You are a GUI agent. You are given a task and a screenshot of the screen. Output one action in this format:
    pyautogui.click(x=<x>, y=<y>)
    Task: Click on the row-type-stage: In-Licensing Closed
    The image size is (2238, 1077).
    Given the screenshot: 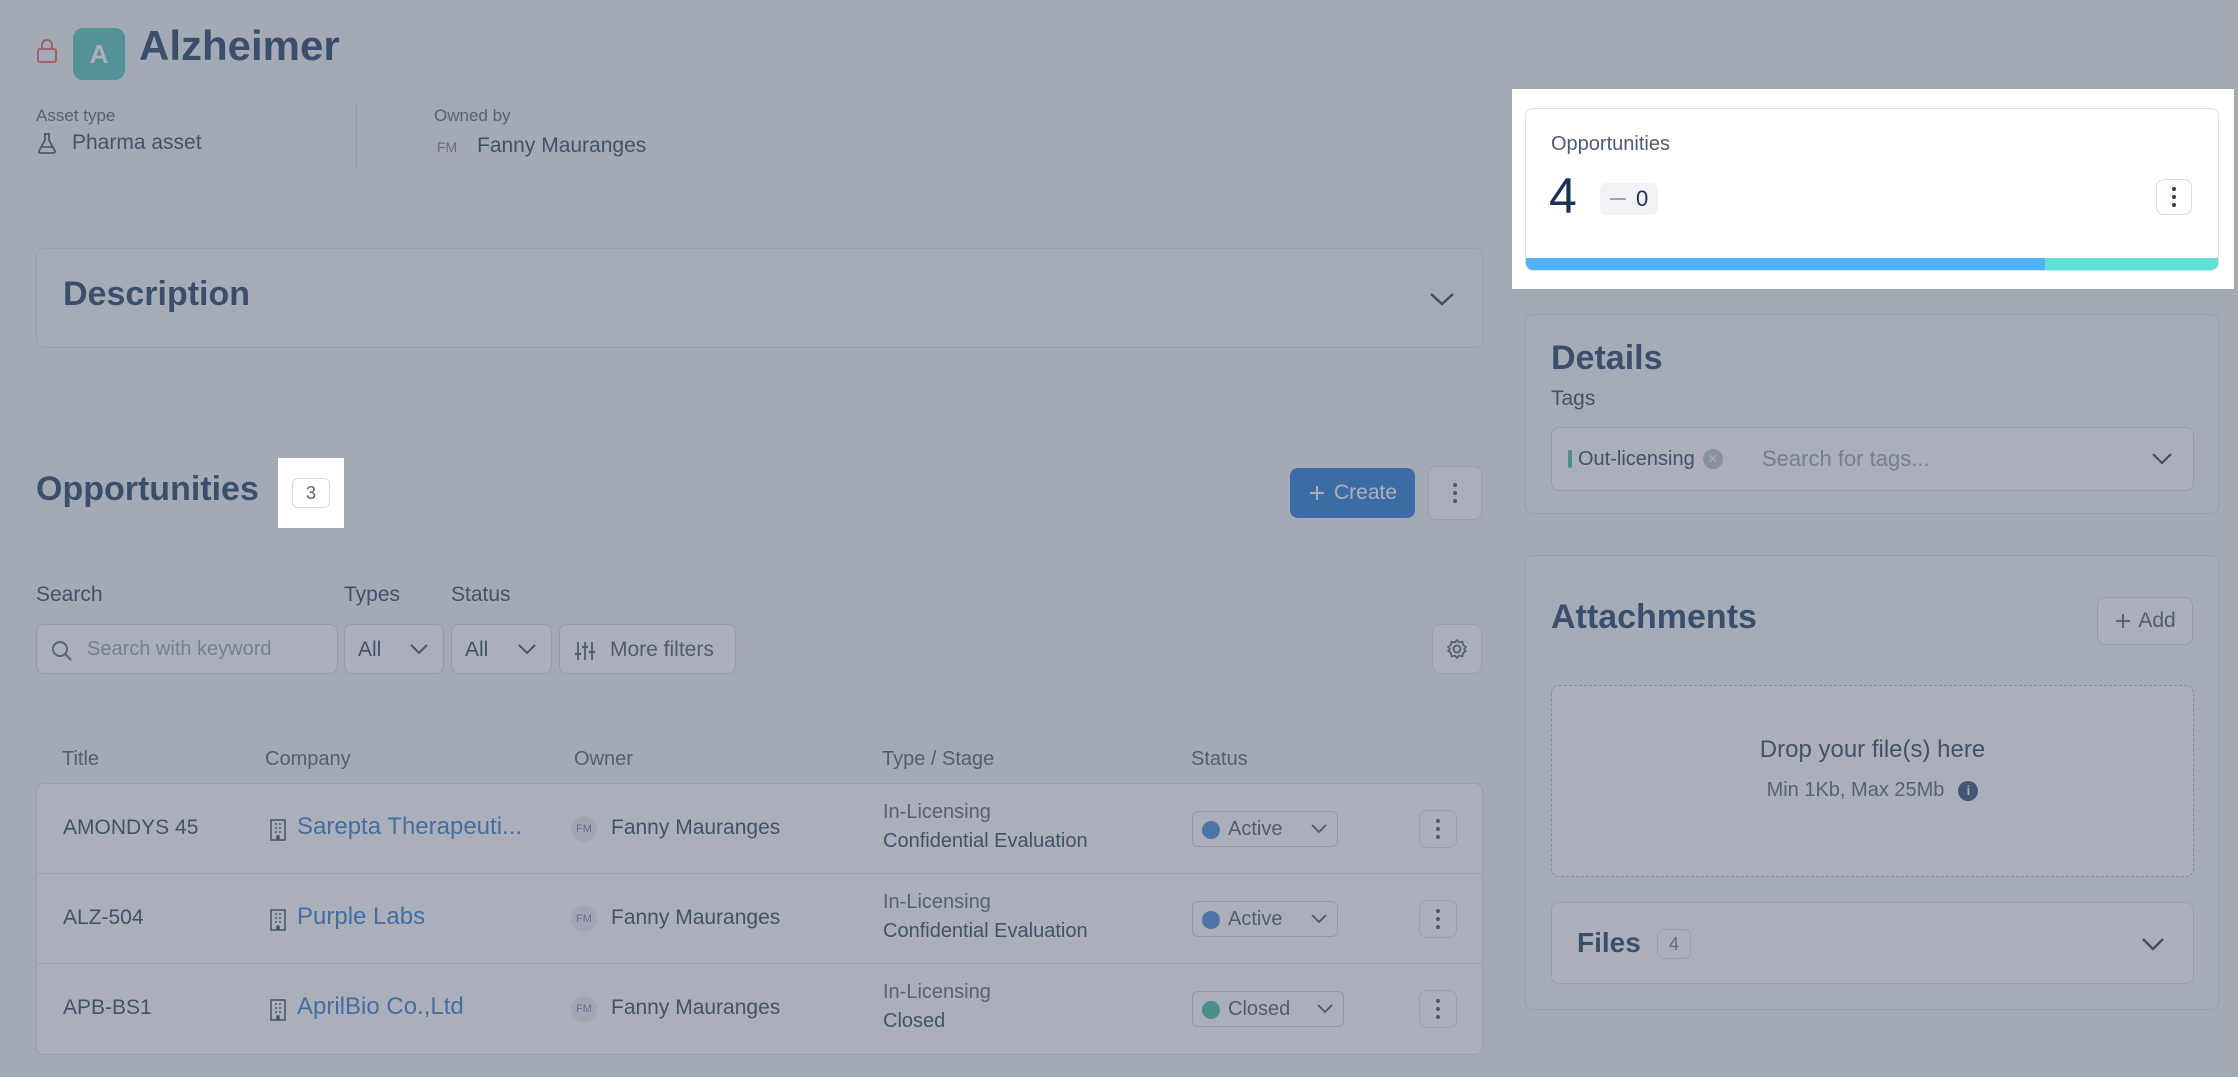 What is the action you would take?
    pyautogui.click(x=937, y=1007)
    